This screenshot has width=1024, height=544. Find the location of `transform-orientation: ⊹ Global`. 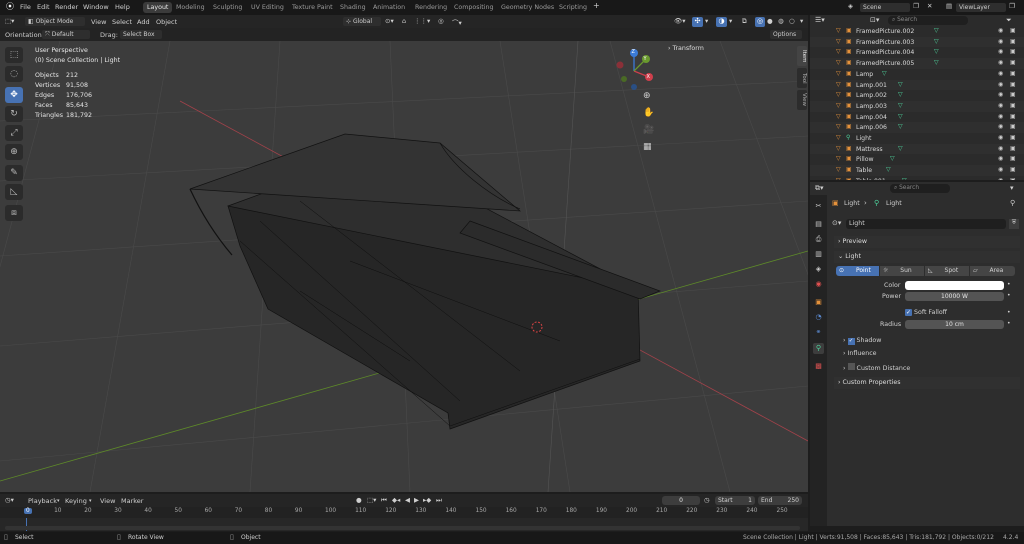

transform-orientation: ⊹ Global is located at coordinates (362, 21).